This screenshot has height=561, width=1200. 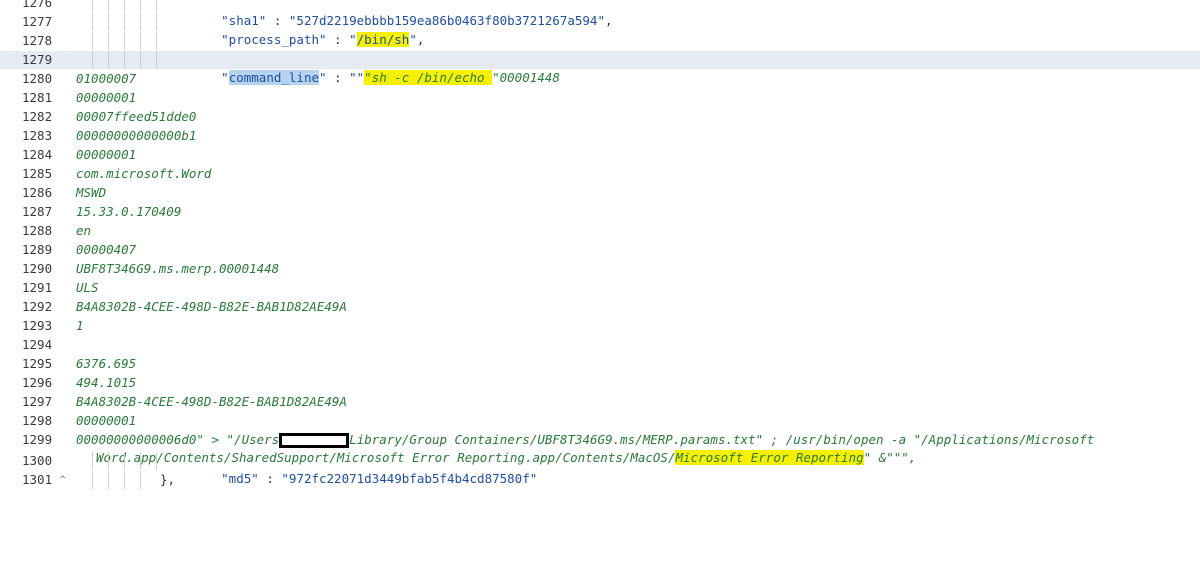 What do you see at coordinates (37, 211) in the screenshot?
I see `line-number: 1287` at bounding box center [37, 211].